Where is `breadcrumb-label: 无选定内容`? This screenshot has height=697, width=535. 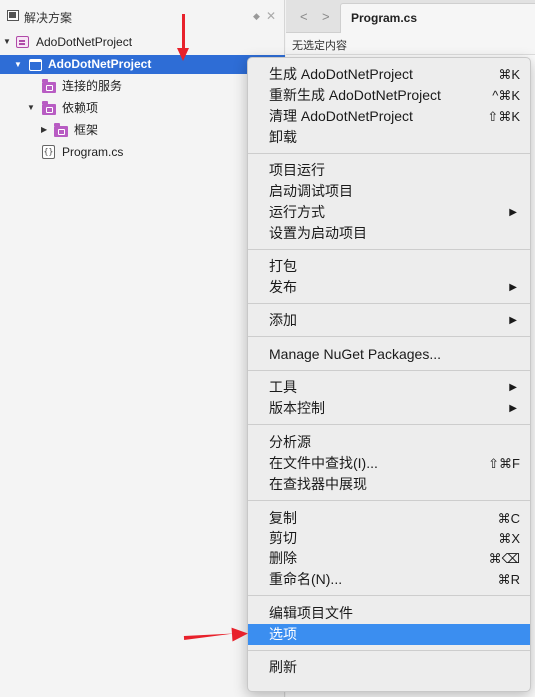
breadcrumb-label: 无选定内容 is located at coordinates (319, 46).